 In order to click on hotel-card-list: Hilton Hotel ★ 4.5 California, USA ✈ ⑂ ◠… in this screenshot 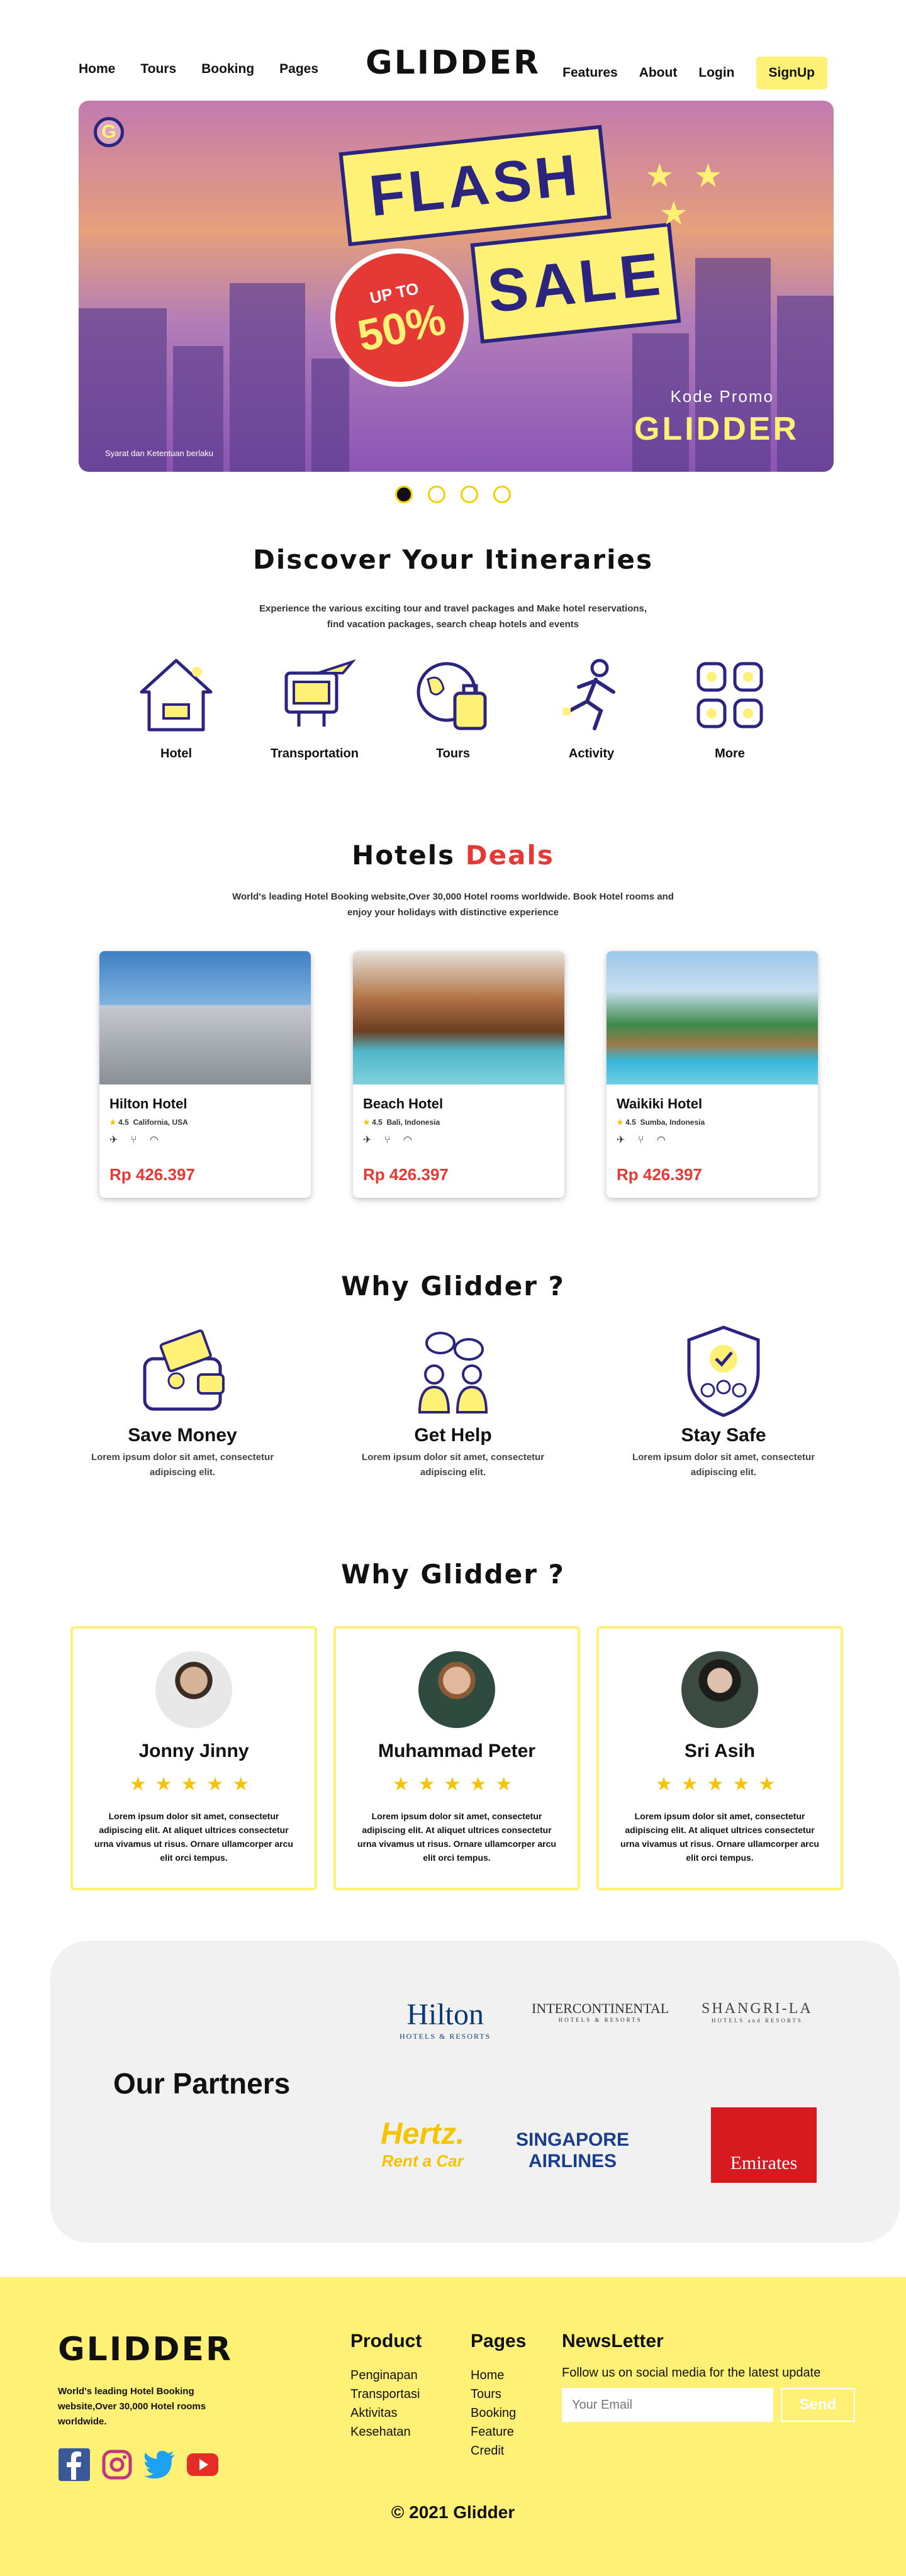, I will do `click(458, 1074)`.